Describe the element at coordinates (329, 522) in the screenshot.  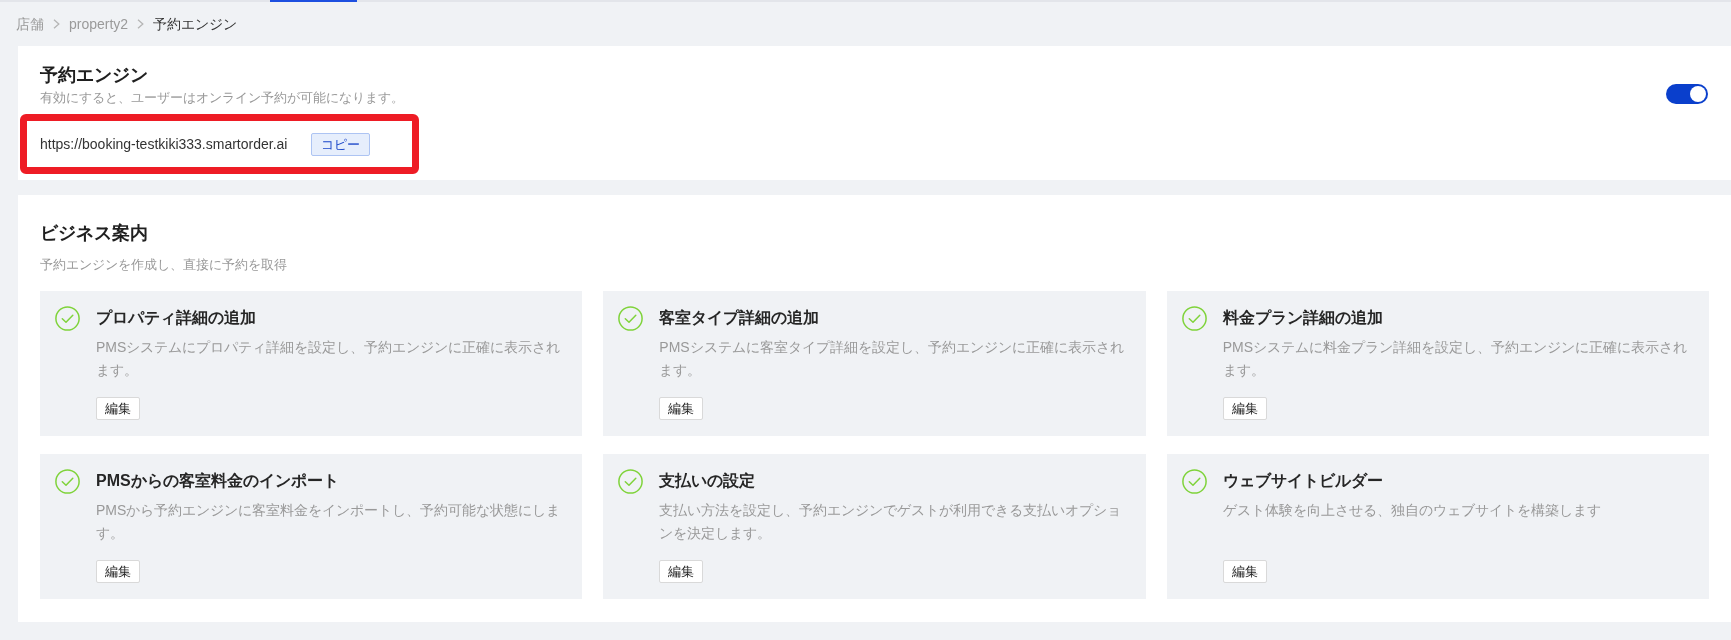
I see `step-description: PMSから予約エンジンに客室料金をインポートし、予約可能な状態にします。` at that location.